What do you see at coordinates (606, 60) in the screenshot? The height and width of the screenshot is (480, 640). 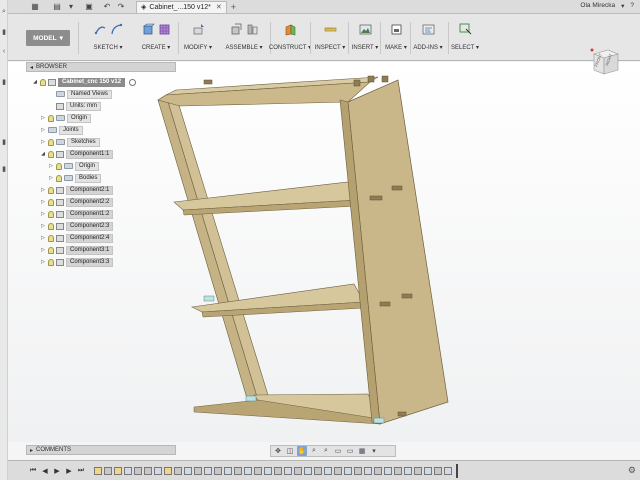 I see `view-cube: FRONT RIGHT` at bounding box center [606, 60].